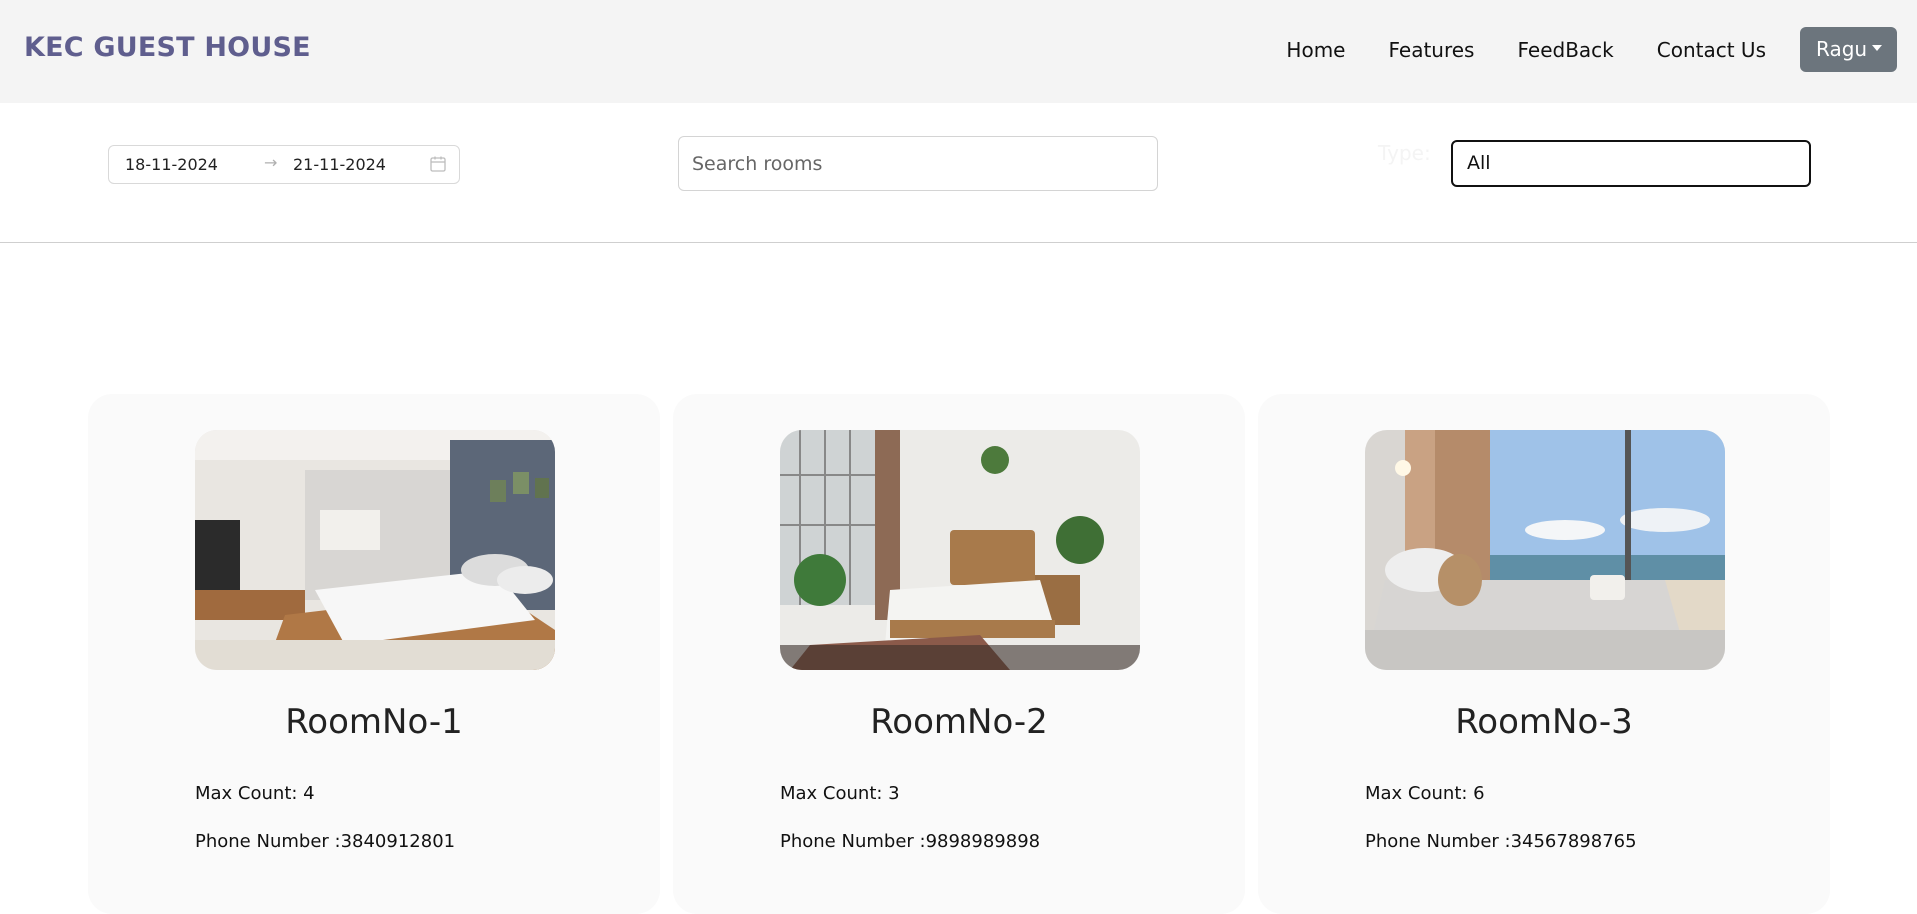 Image resolution: width=1917 pixels, height=914 pixels. Describe the element at coordinates (374, 722) in the screenshot. I see `room-title: RoomNo-1` at that location.